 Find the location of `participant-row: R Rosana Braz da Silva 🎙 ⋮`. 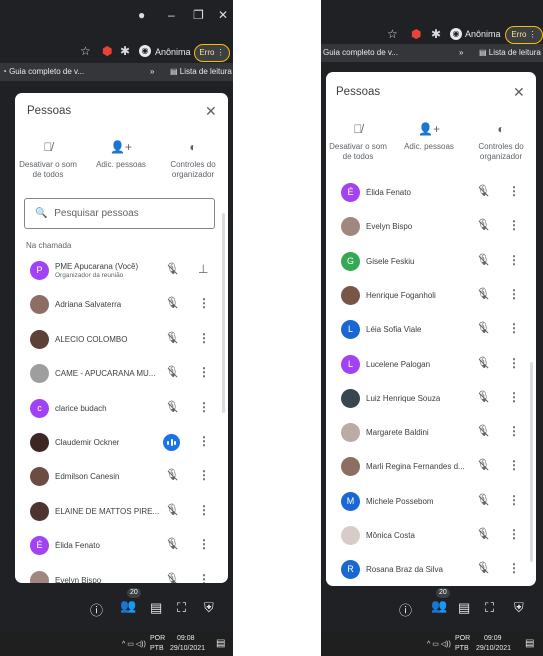

participant-row: R Rosana Braz da Silva 🎙 ⋮ is located at coordinates (431, 570).